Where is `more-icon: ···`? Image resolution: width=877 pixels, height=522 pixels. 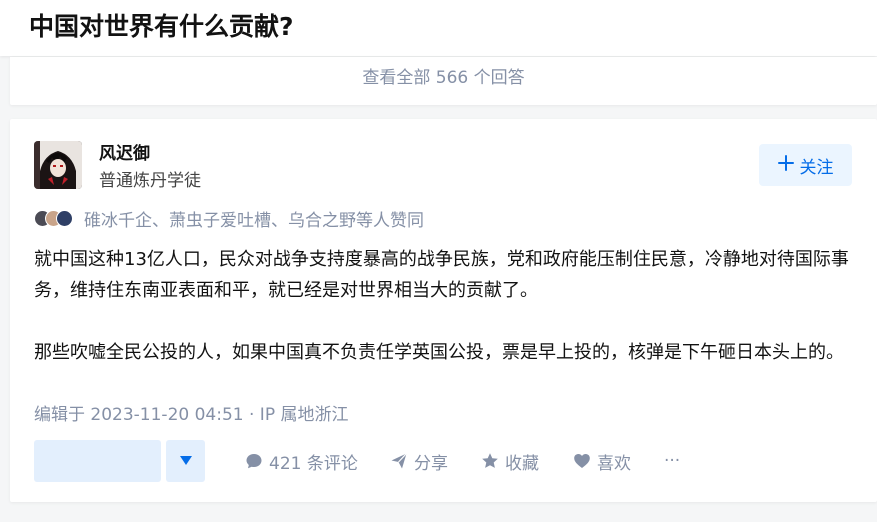 more-icon: ··· is located at coordinates (672, 461).